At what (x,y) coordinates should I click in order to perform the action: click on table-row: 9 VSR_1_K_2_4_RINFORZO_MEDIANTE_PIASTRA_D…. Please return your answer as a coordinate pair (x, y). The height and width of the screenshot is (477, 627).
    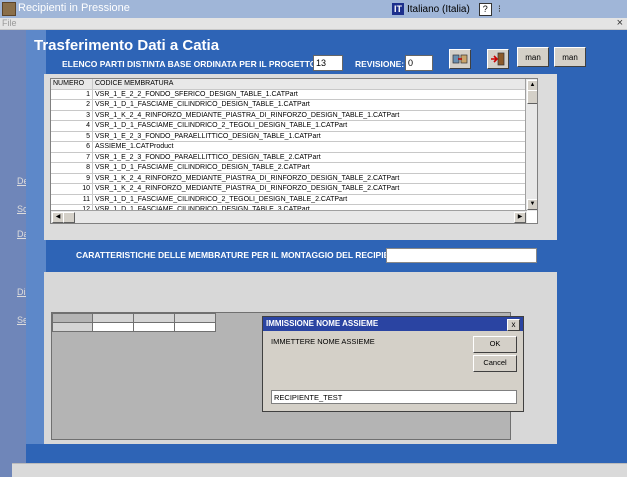
    Looking at the image, I should click on (289, 178).